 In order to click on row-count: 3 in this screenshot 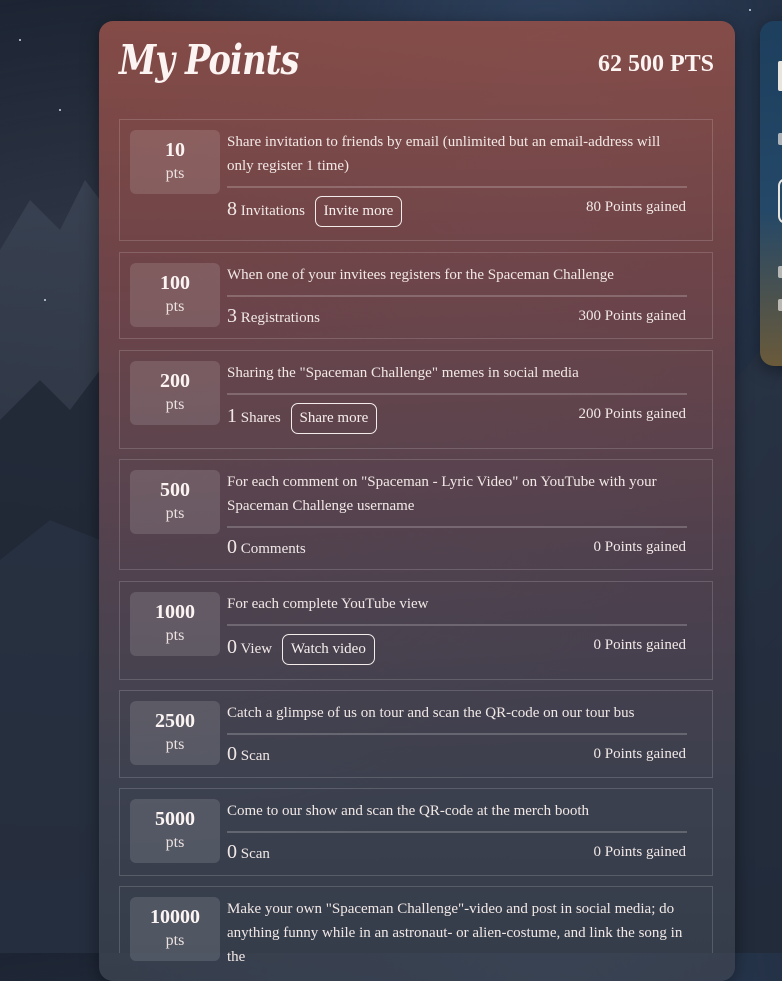, I will do `click(232, 316)`.